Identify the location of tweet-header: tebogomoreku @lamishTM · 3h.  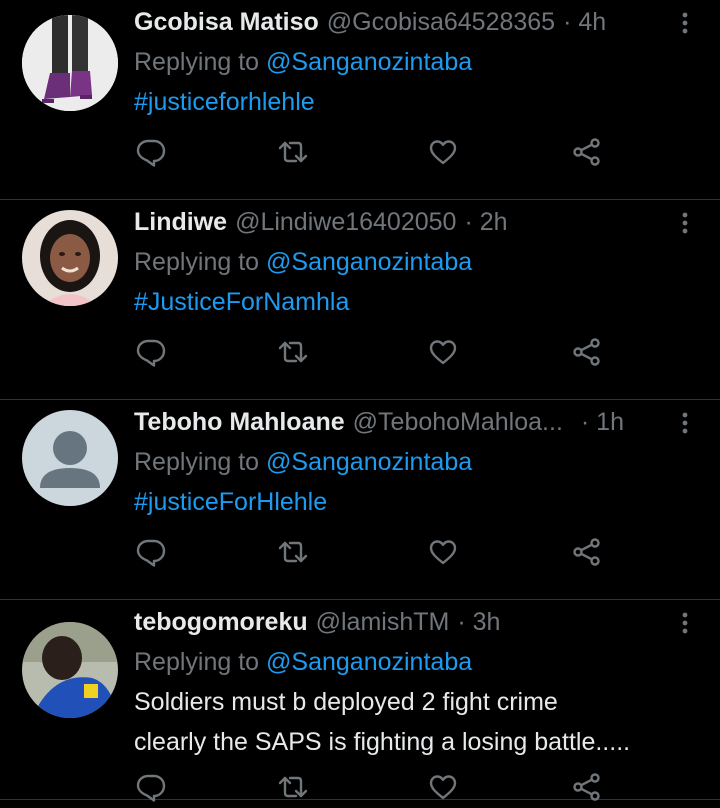
(417, 622).